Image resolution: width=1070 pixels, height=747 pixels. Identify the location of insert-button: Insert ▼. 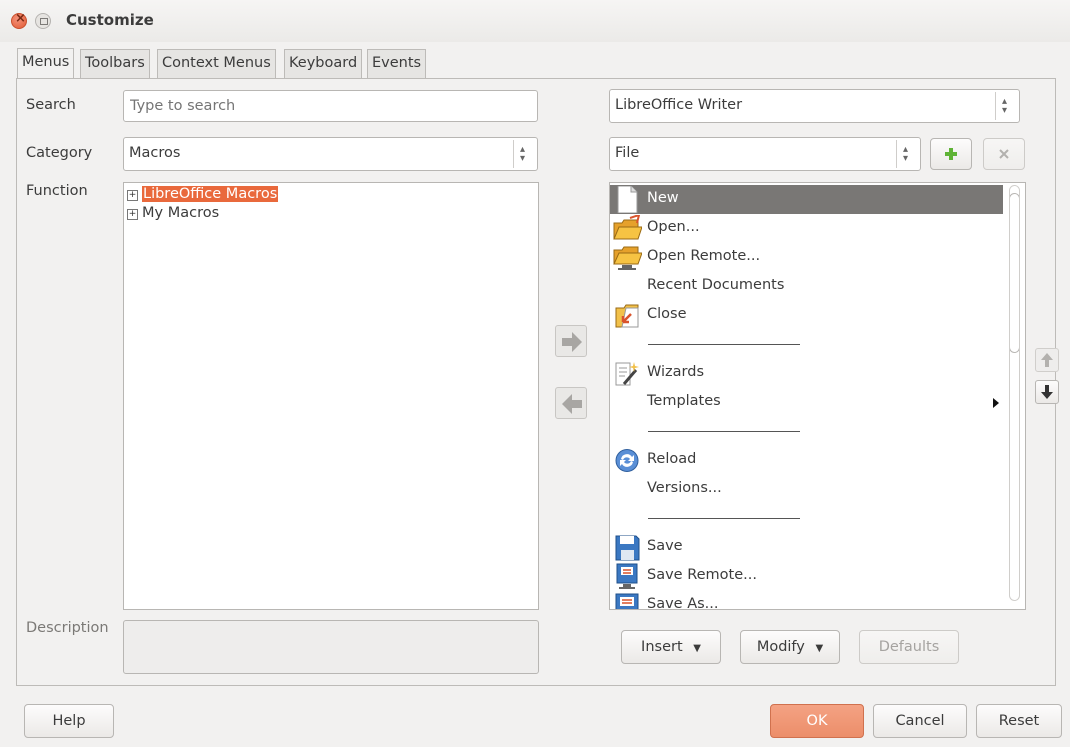
(671, 647).